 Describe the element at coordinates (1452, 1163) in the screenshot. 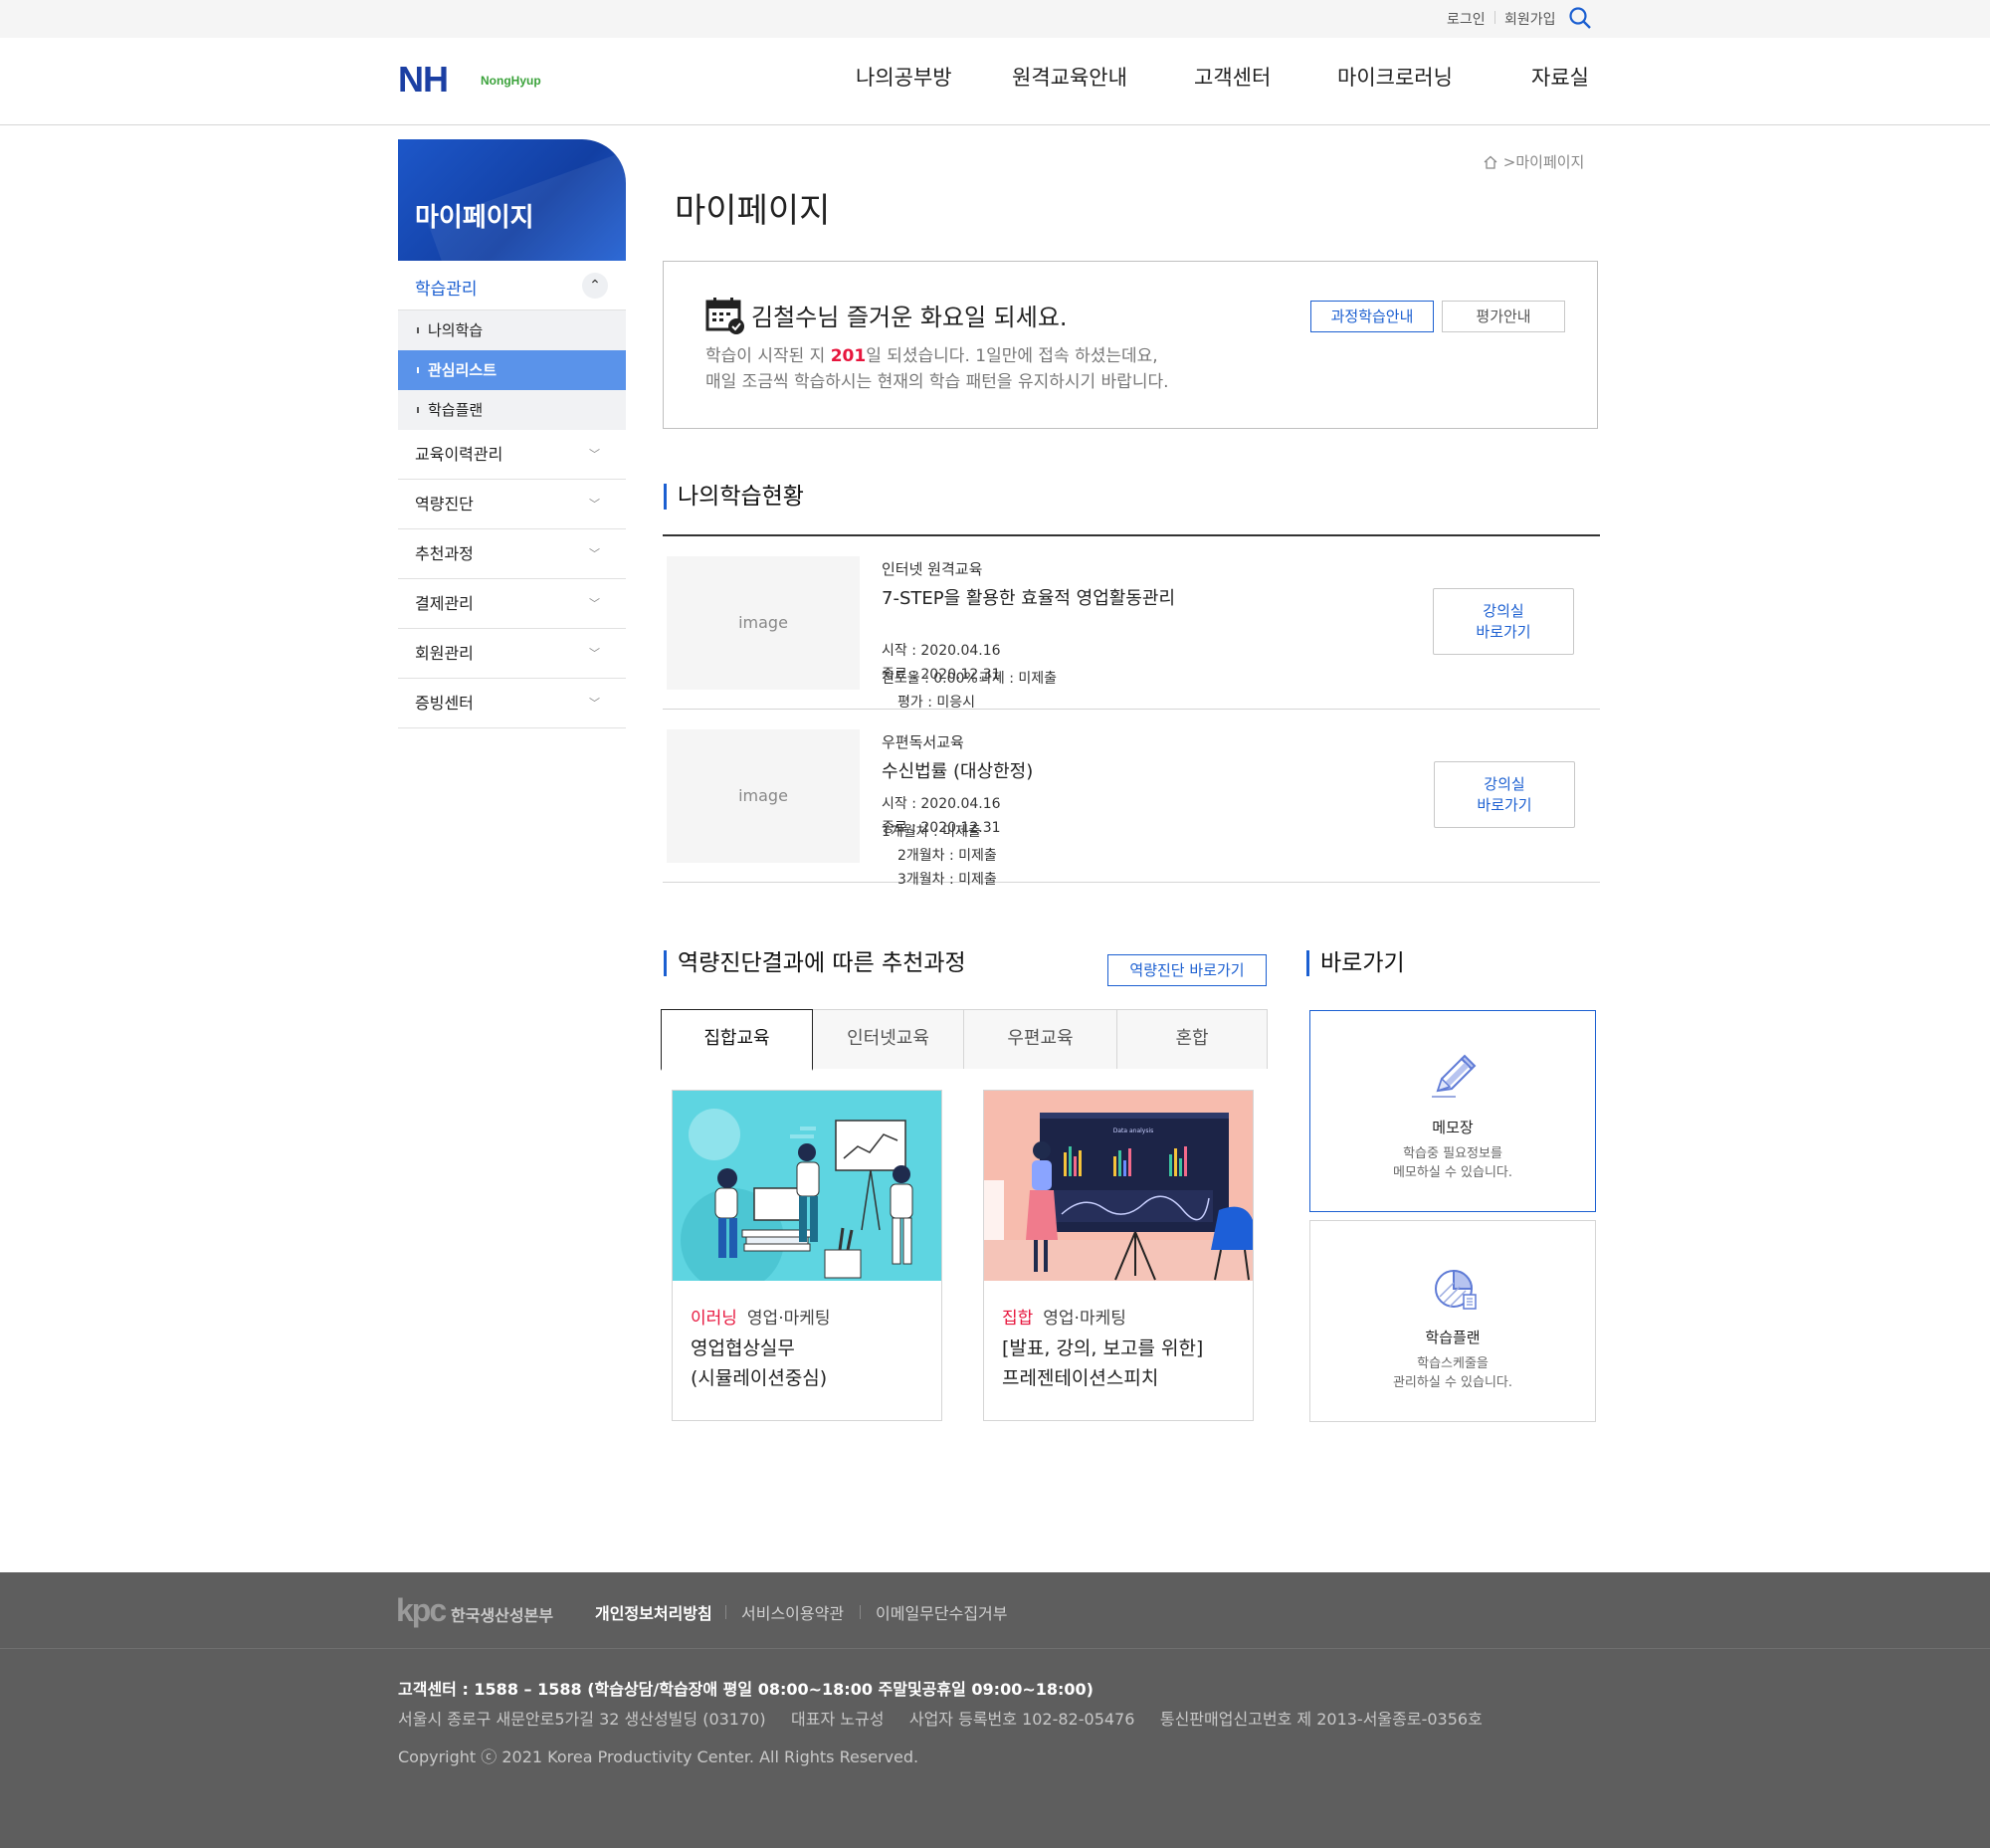

I see `shortcut-desc: 학습중 필요정보를메모하실 수 있습니다.` at that location.